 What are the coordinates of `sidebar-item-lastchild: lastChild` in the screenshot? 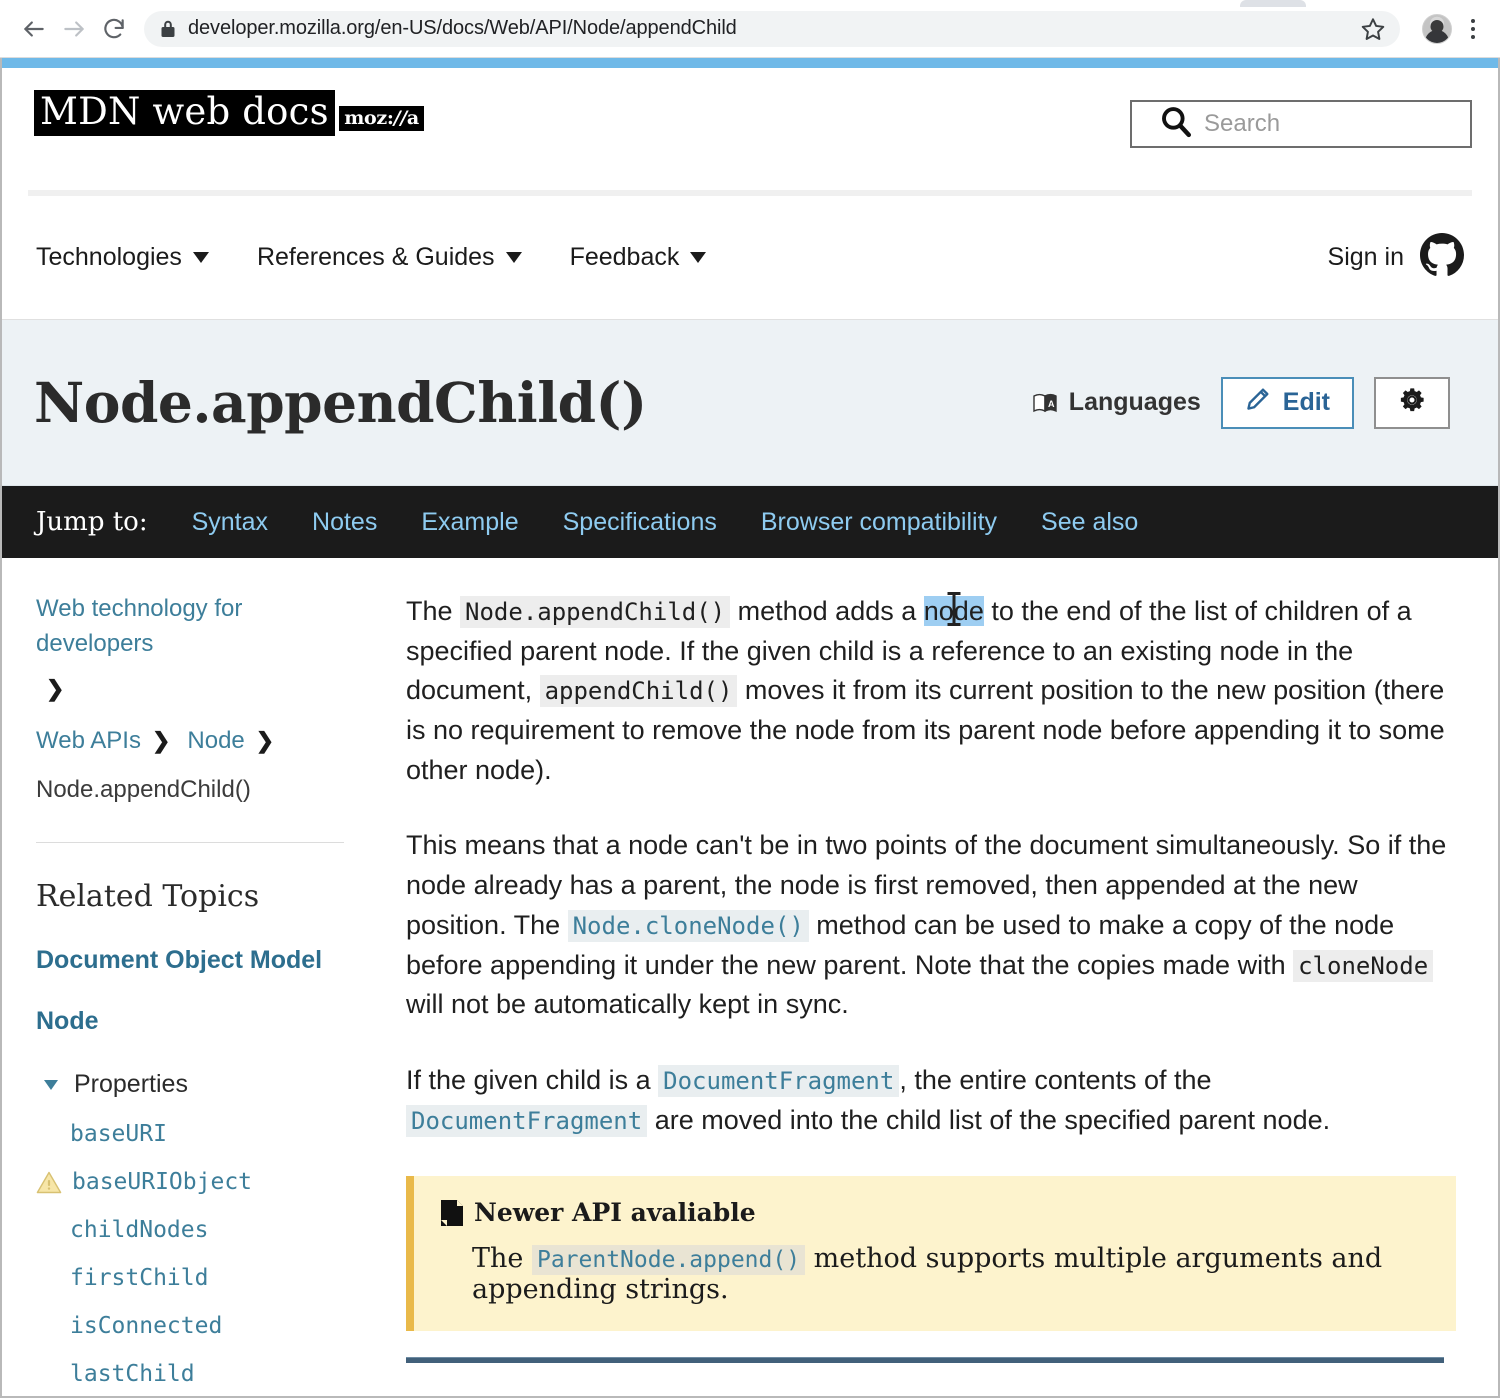 It's located at (190, 1374).